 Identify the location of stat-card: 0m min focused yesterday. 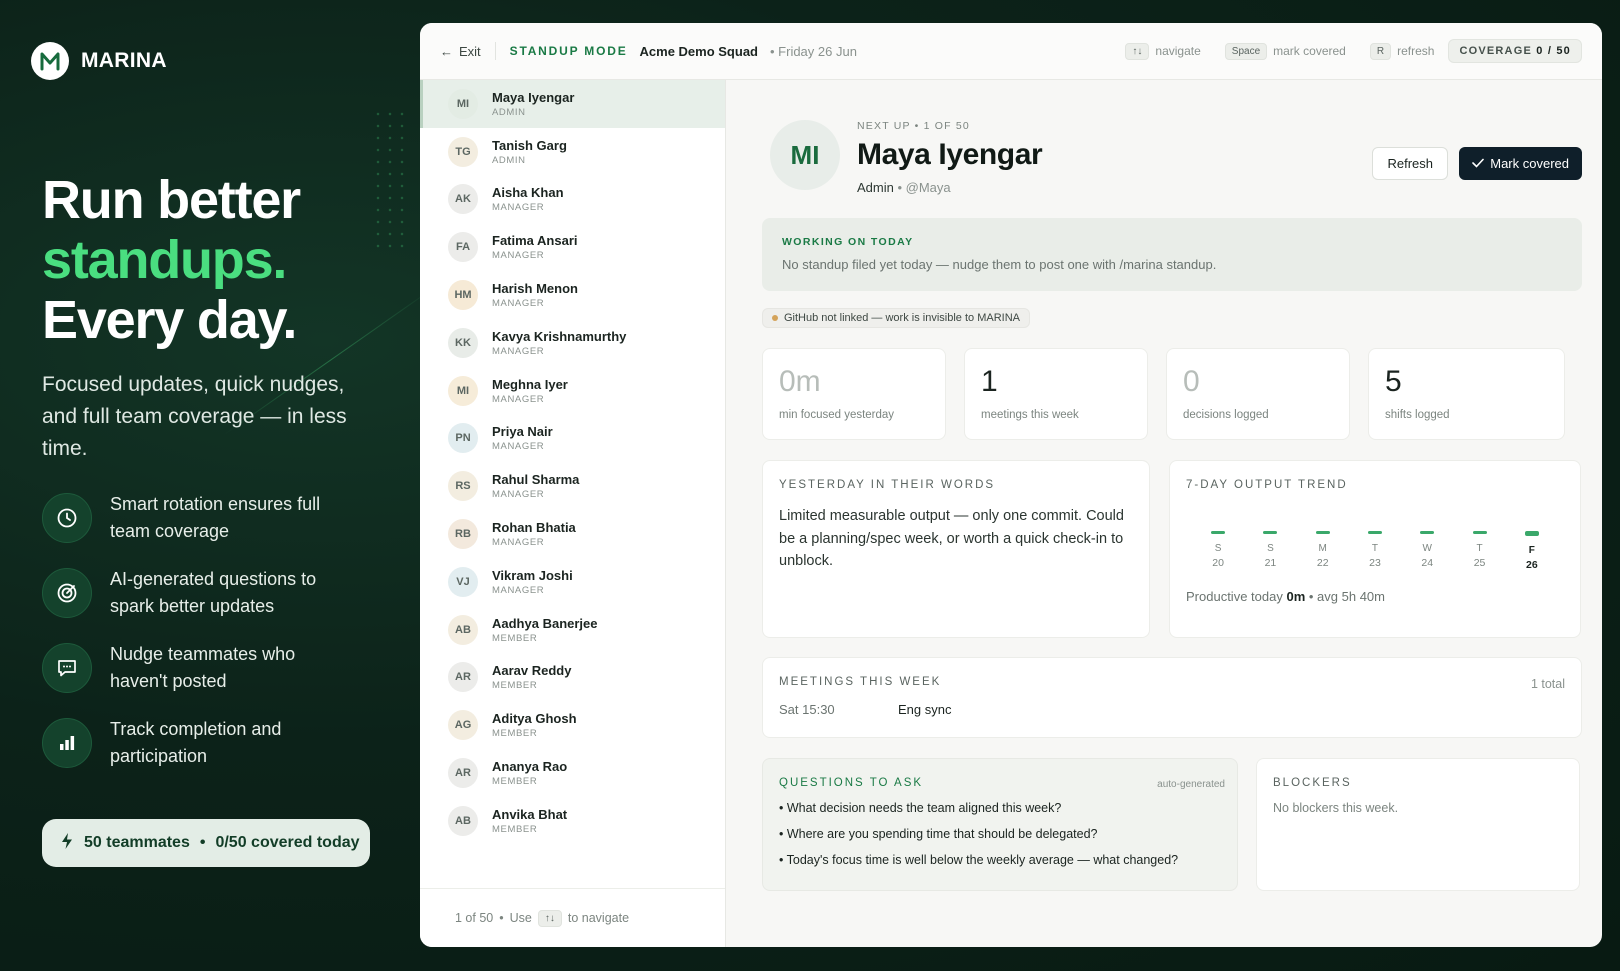
(854, 394).